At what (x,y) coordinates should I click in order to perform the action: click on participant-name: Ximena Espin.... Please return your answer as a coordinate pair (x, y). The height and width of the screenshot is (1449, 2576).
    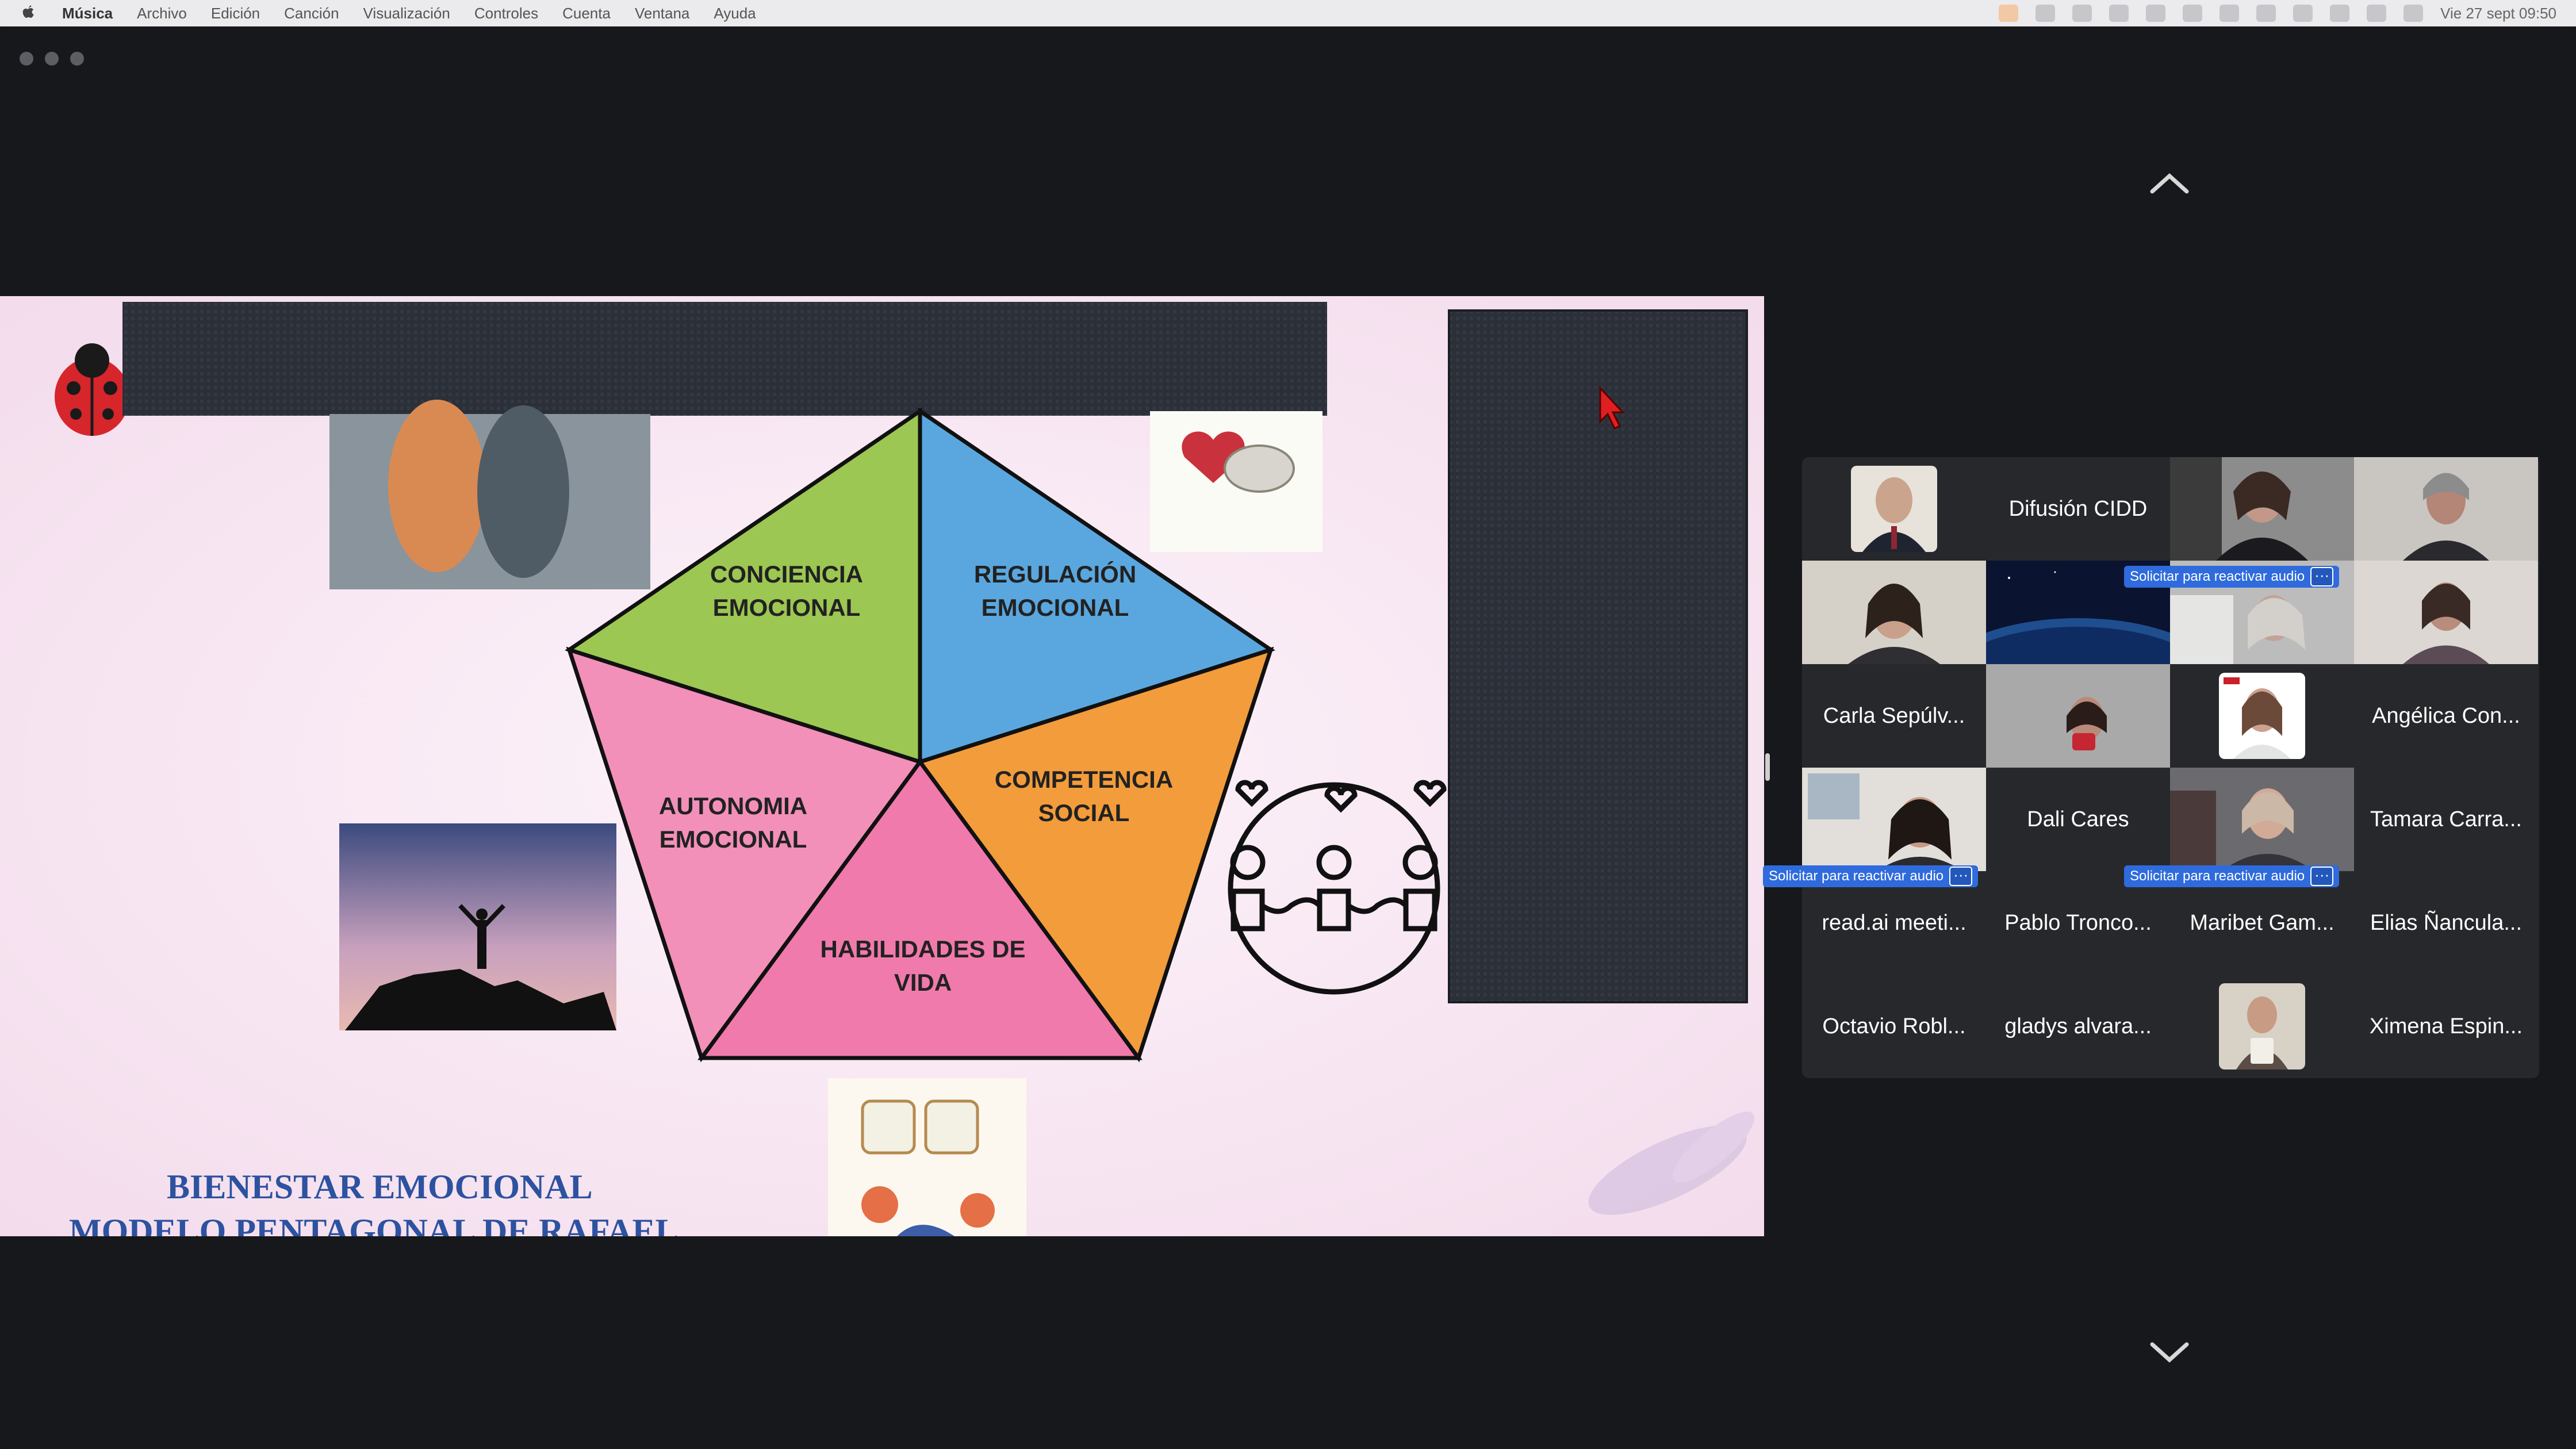
    Looking at the image, I should click on (2446, 1026).